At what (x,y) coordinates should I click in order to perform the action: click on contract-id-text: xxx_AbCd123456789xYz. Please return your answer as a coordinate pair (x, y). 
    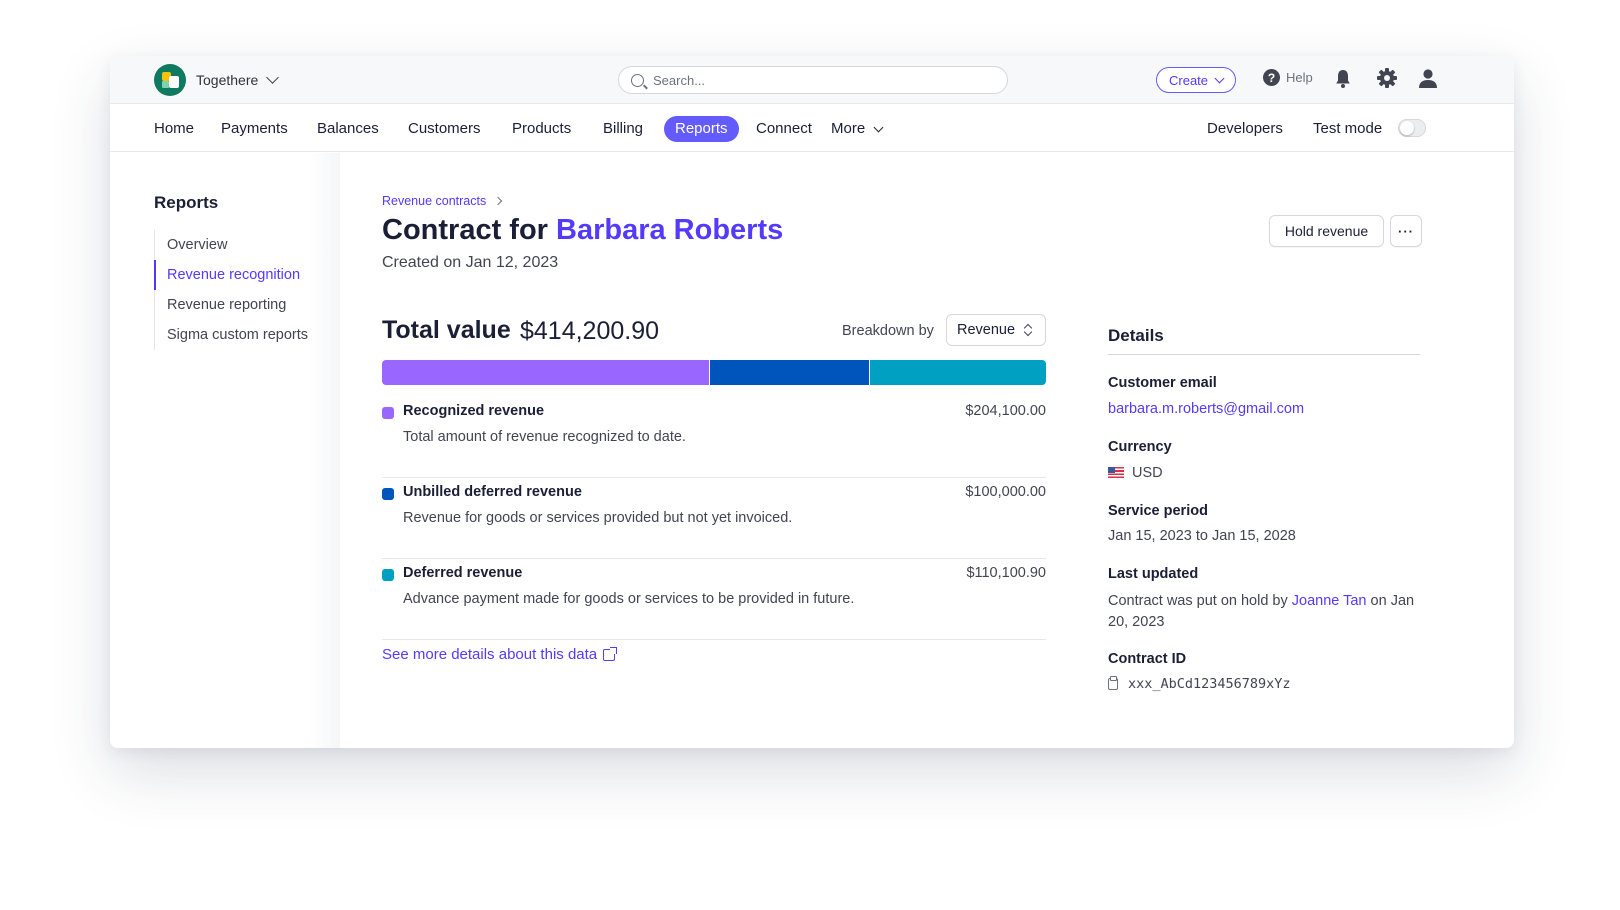
    Looking at the image, I should click on (1209, 684).